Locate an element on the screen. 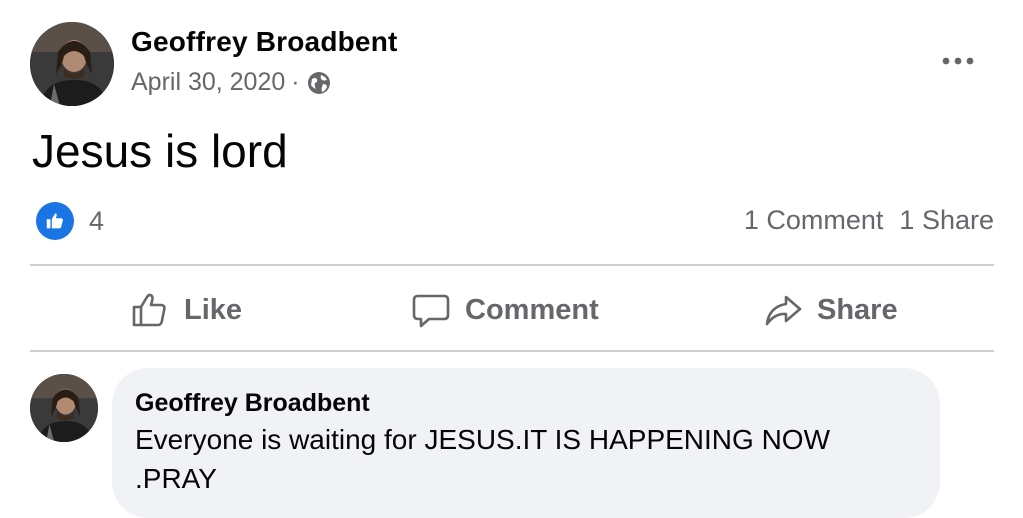  post-text: Jesus is lord is located at coordinates (160, 151).